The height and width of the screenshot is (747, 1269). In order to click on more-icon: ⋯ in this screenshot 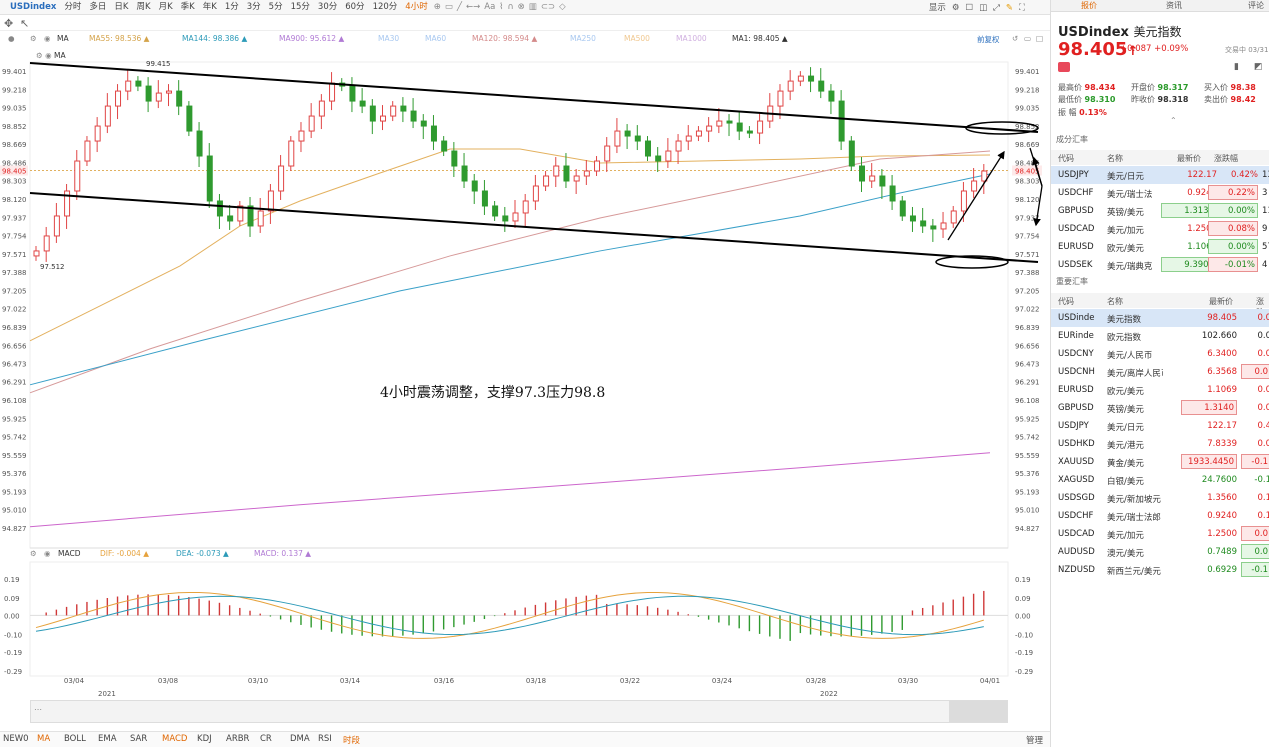, I will do `click(38, 709)`.